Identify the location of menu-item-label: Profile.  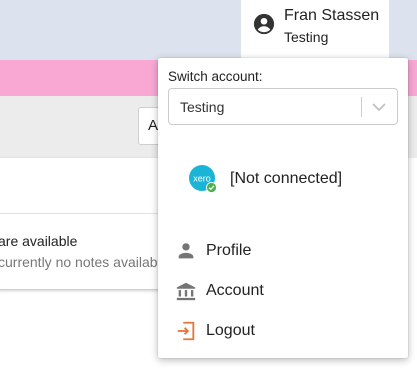
(229, 250).